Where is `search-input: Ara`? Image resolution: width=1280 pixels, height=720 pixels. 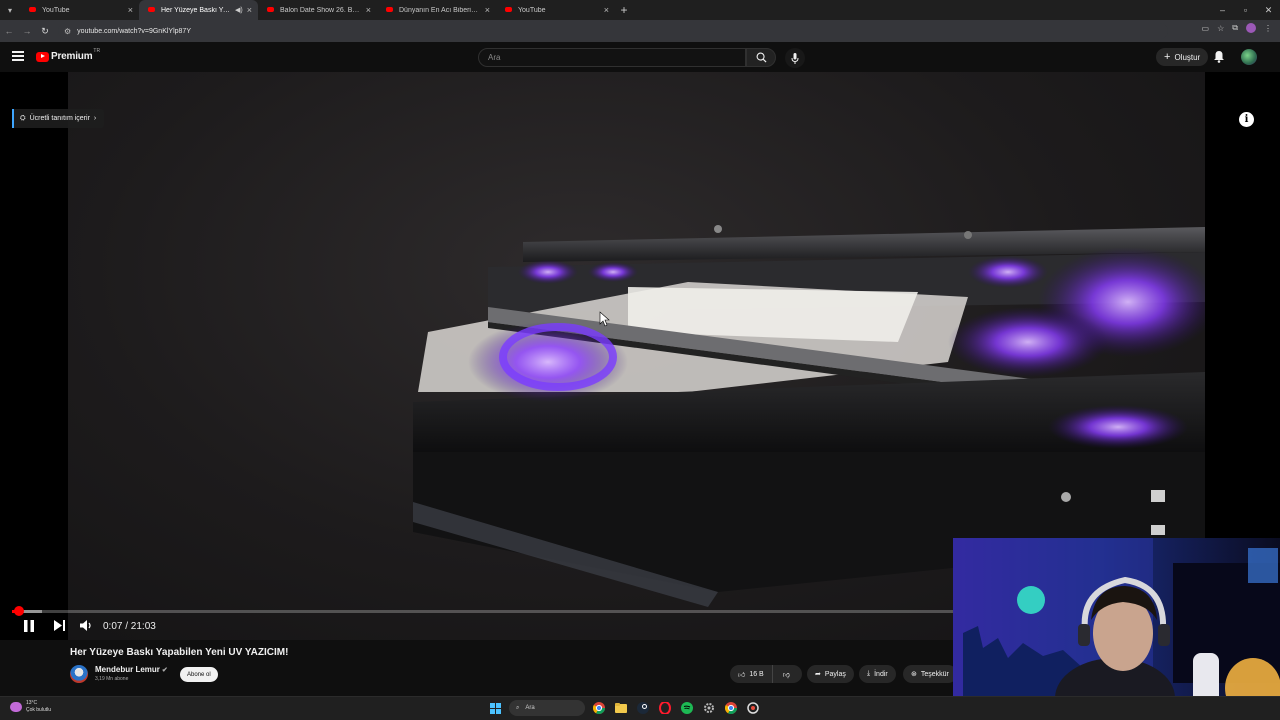
search-input: Ara is located at coordinates (612, 57).